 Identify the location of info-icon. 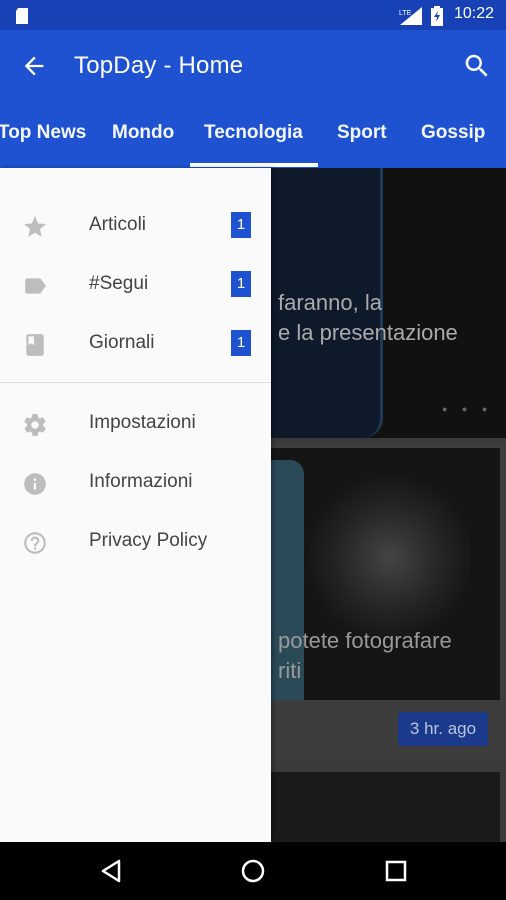
(35, 484).